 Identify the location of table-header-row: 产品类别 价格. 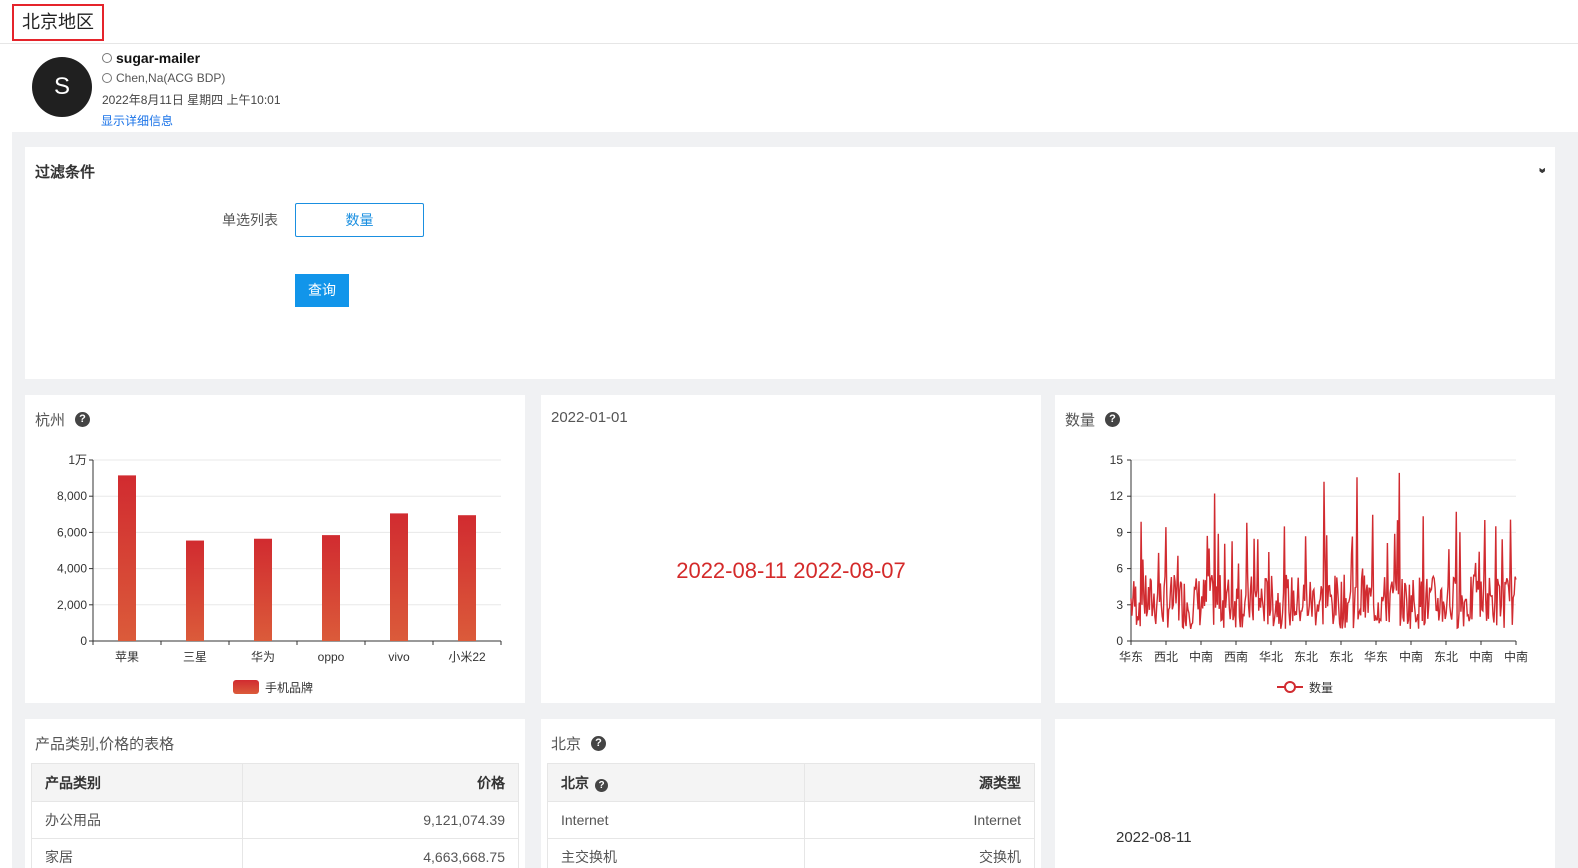
(275, 782).